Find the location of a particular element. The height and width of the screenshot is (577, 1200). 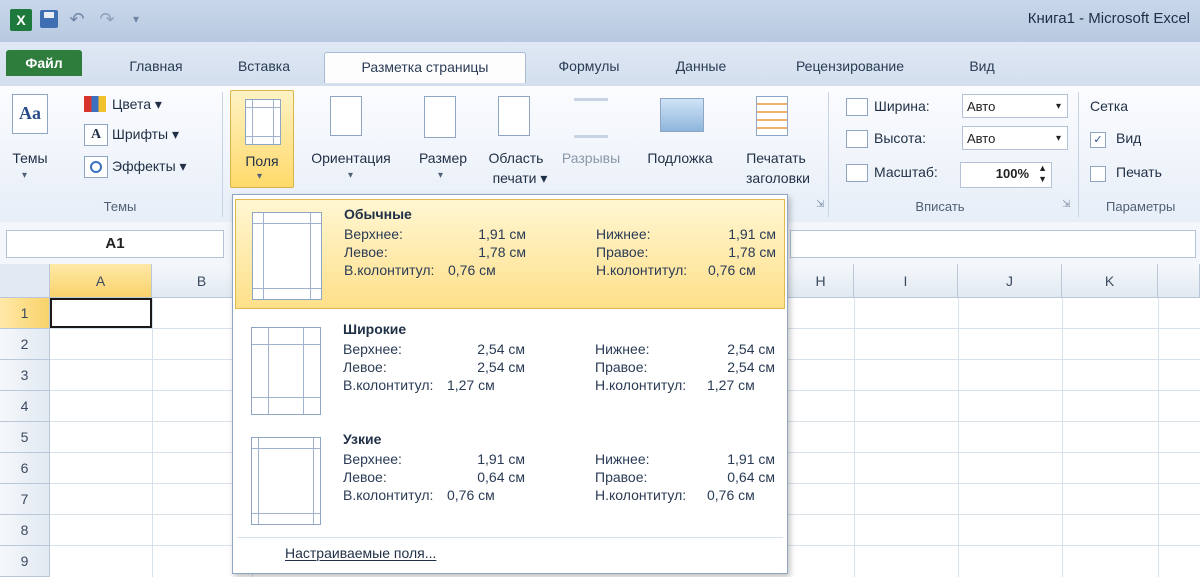

excel-logo-icon: X is located at coordinates (21, 20).